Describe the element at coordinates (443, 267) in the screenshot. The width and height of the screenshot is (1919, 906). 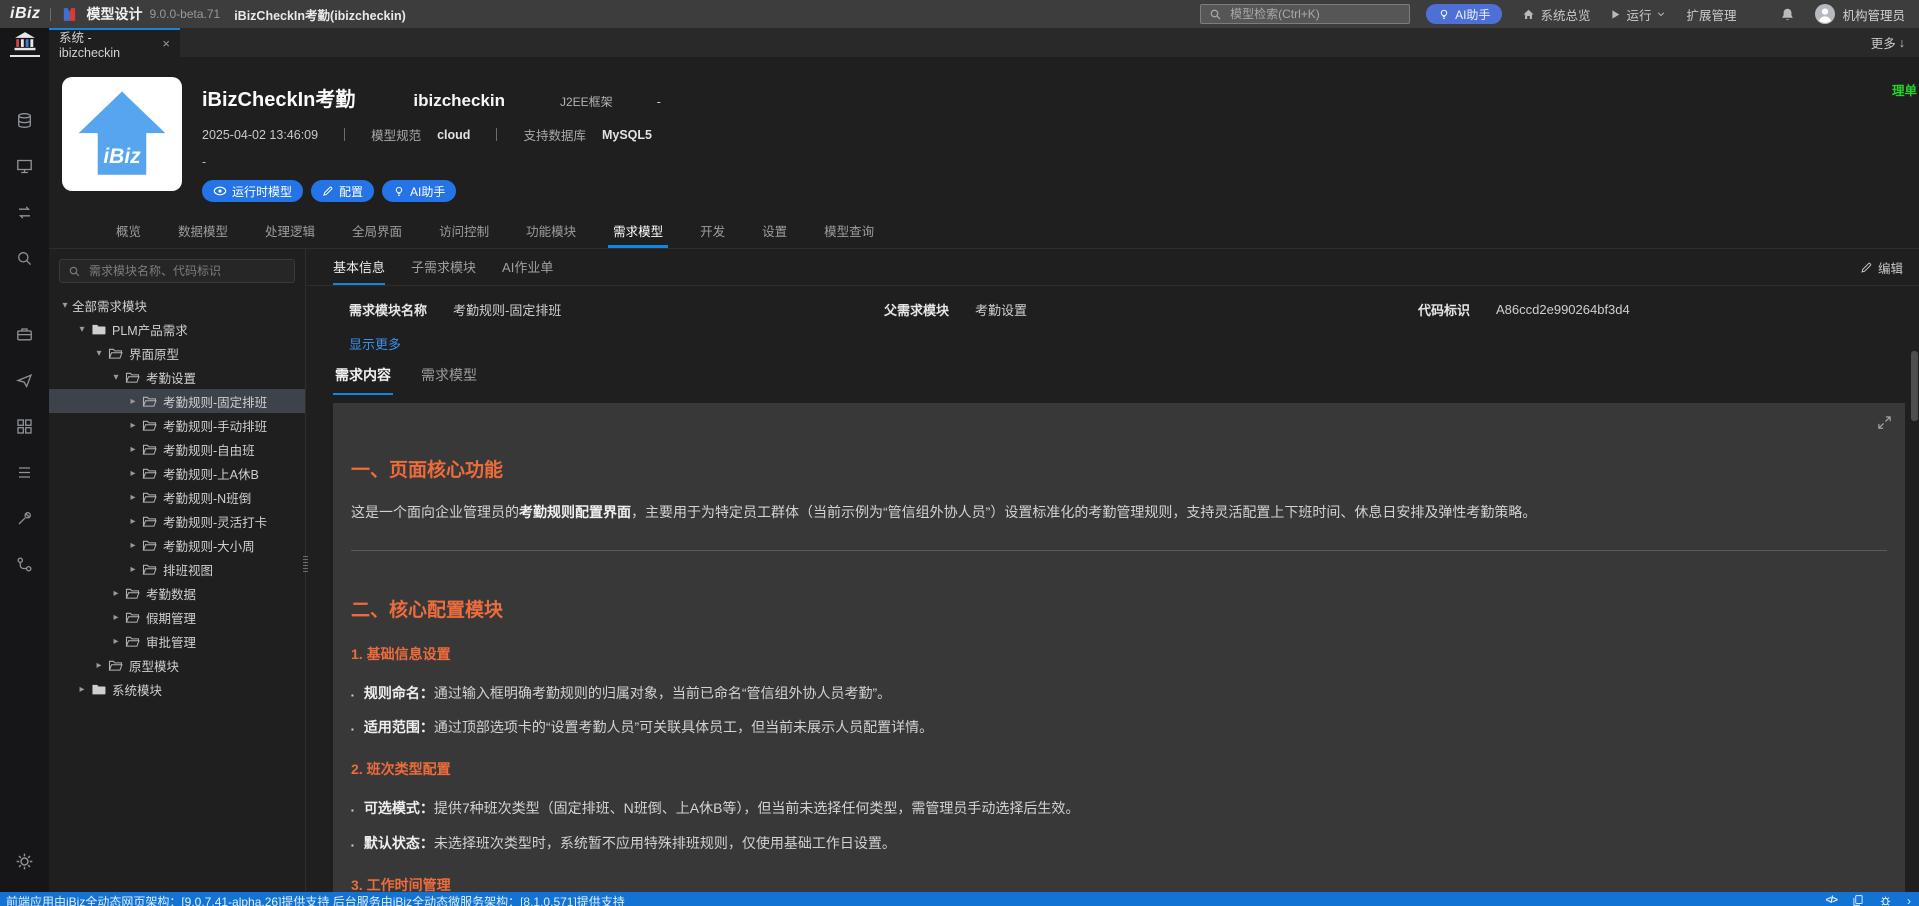
I see `detail-tab-子需求模块: 子需求模块` at that location.